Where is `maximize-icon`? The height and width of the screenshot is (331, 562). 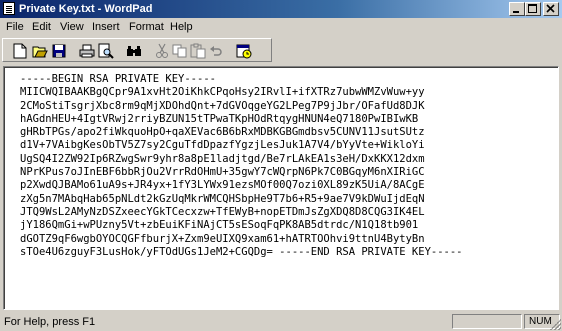
maximize-icon is located at coordinates (532, 8).